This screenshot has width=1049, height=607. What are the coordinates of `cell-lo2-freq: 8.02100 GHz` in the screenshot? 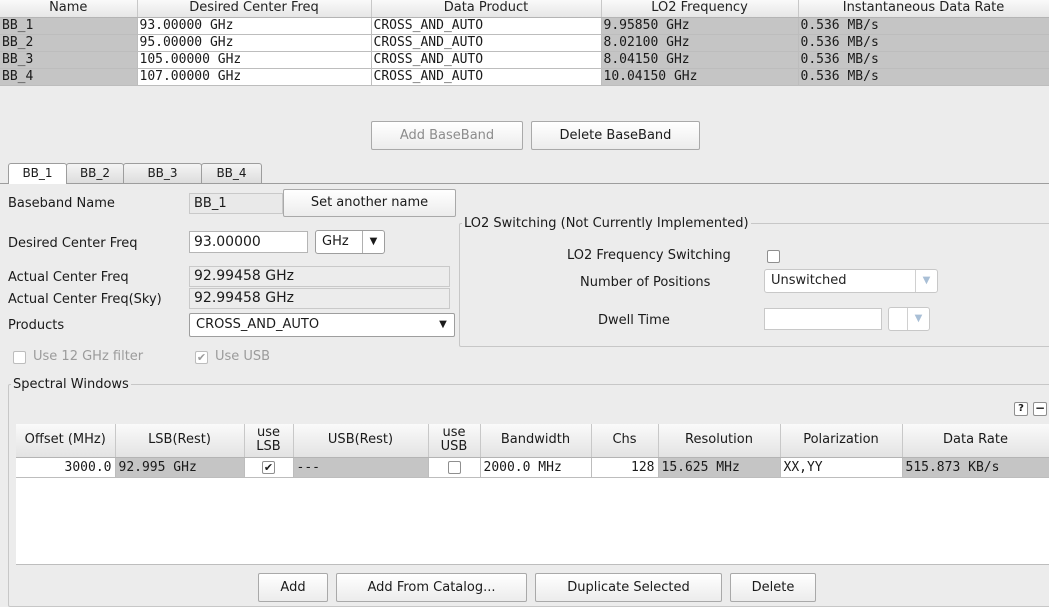 It's located at (700, 43).